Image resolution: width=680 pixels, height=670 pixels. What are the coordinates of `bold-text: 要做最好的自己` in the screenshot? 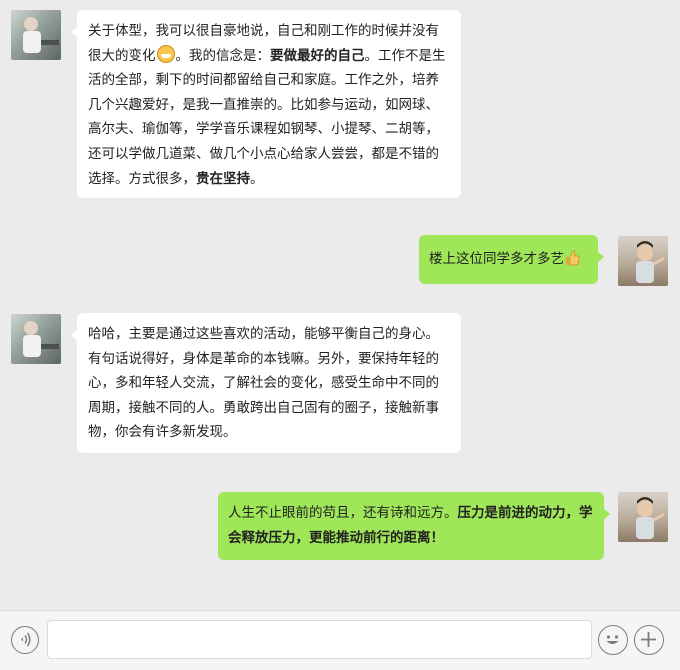 It's located at (317, 55).